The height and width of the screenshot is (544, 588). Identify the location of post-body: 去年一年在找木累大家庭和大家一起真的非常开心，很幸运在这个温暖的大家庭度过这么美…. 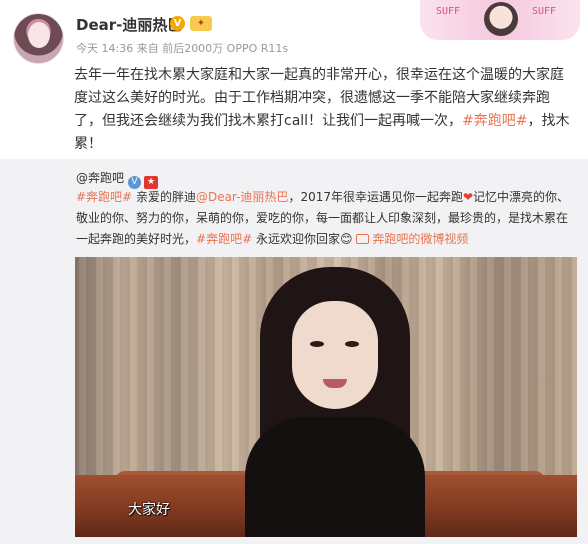
(324, 110).